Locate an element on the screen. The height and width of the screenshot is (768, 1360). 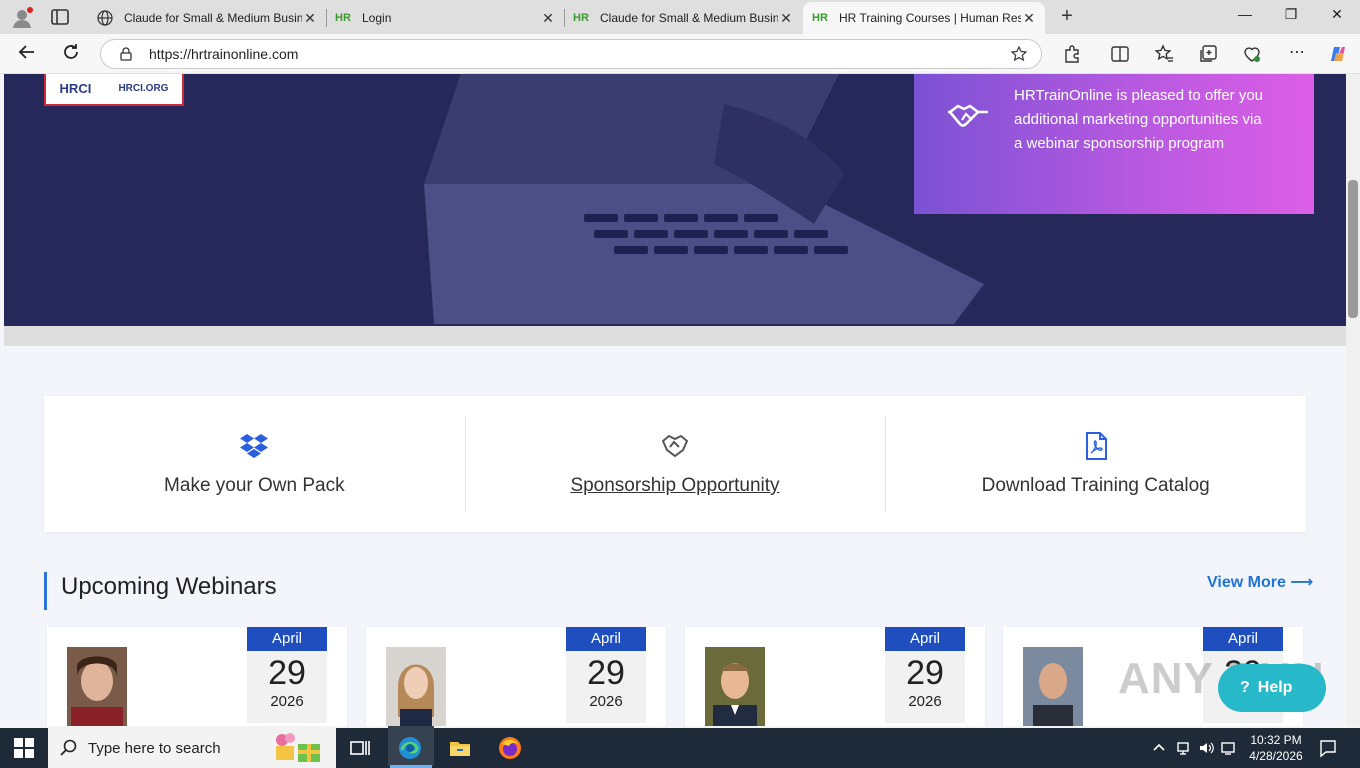
tab-4-active: HR HR Training Courses | Human Res ✕ is located at coordinates (924, 18).